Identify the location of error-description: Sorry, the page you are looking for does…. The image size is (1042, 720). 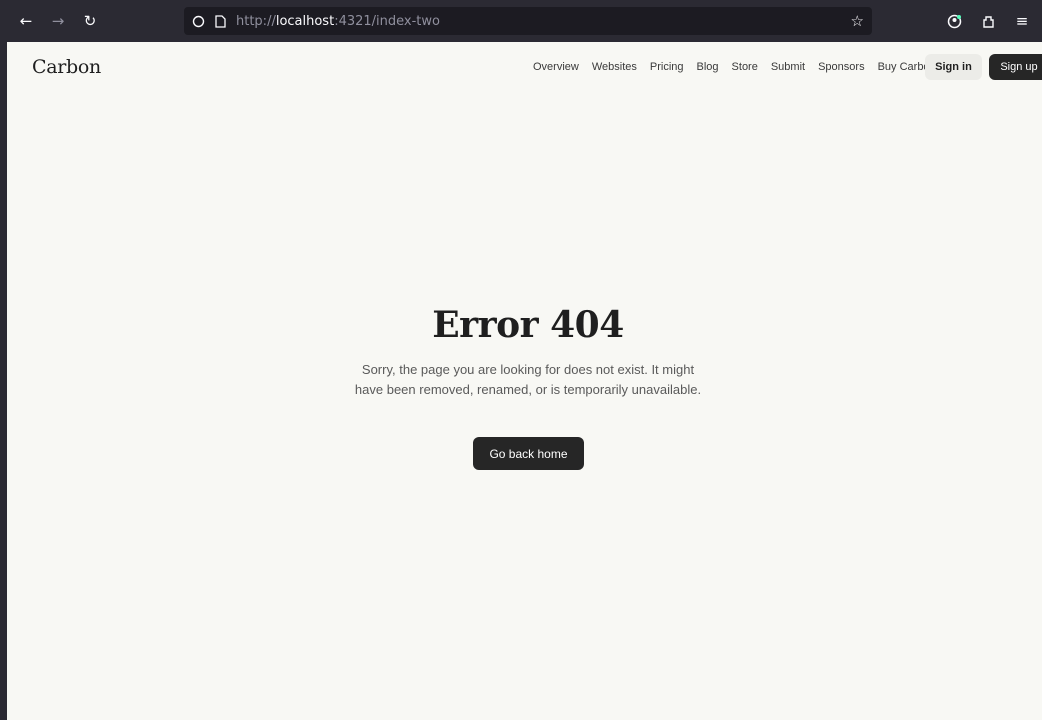
(528, 380).